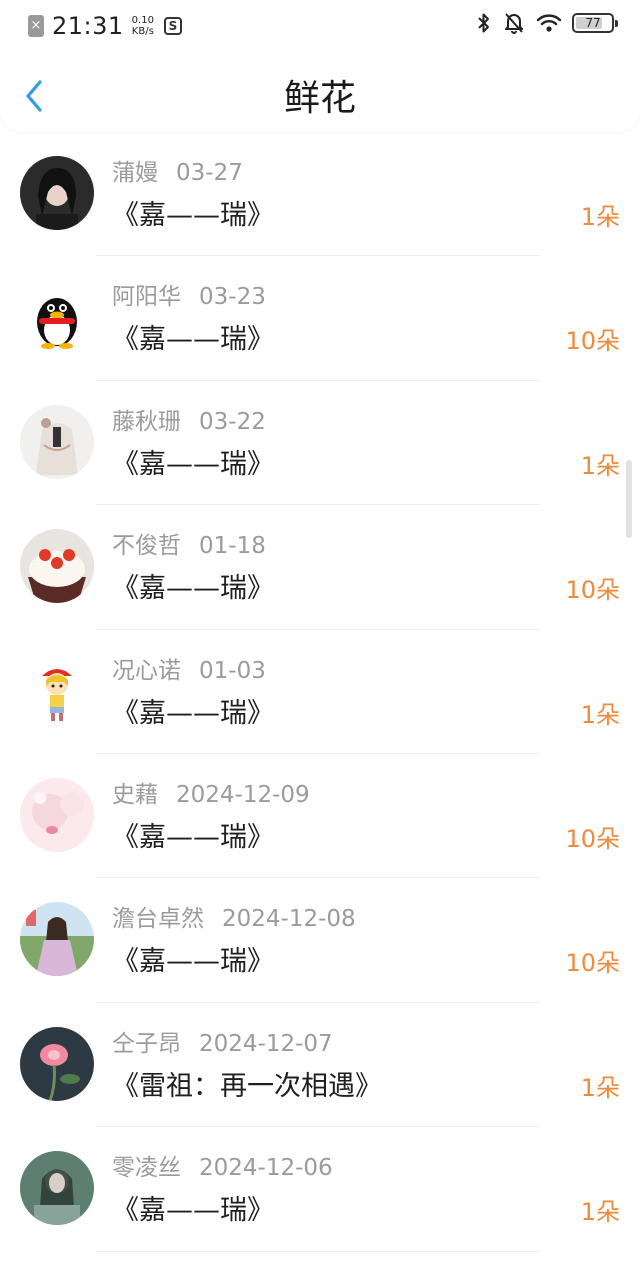 Image resolution: width=640 pixels, height=1276 pixels. Describe the element at coordinates (320, 194) in the screenshot. I see `flower-list-item: 蒲嫚 03-27 《嘉——瑞》 1朵` at that location.